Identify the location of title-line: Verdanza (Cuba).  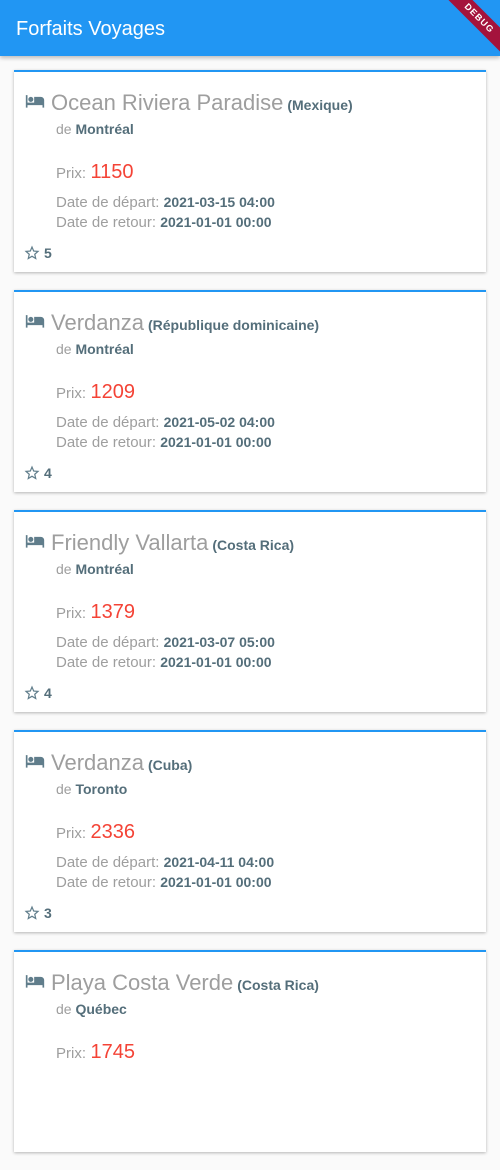
(121, 763).